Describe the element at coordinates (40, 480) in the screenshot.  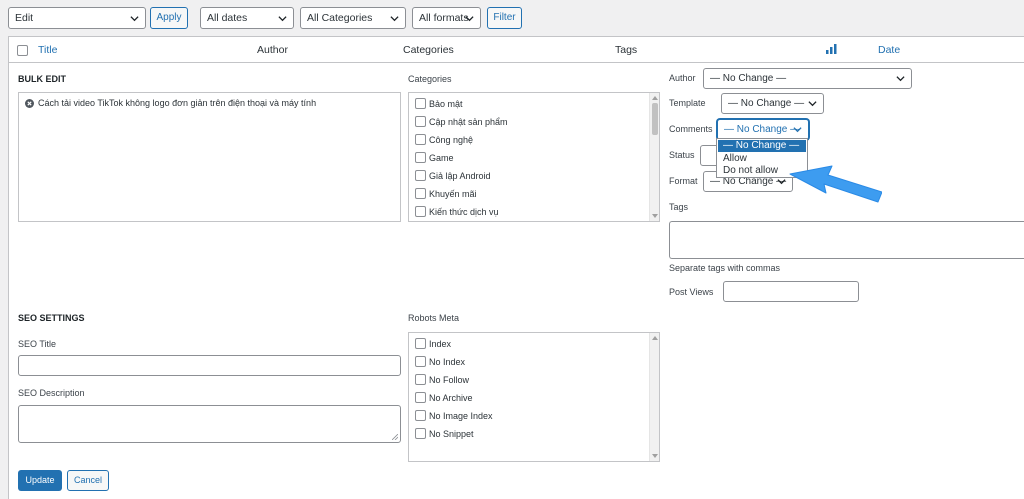
I see `update-button: Update` at that location.